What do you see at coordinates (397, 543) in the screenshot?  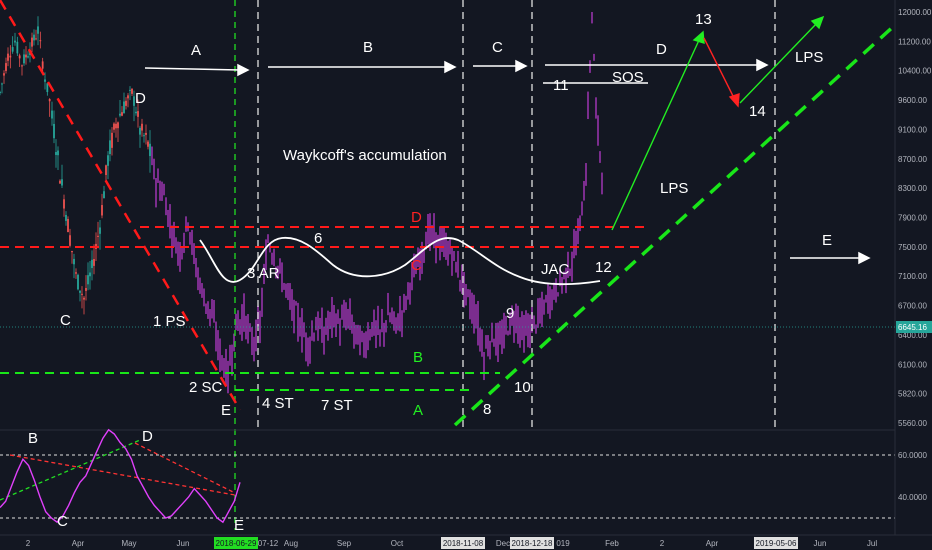 I see `time-tick-label: Oct` at bounding box center [397, 543].